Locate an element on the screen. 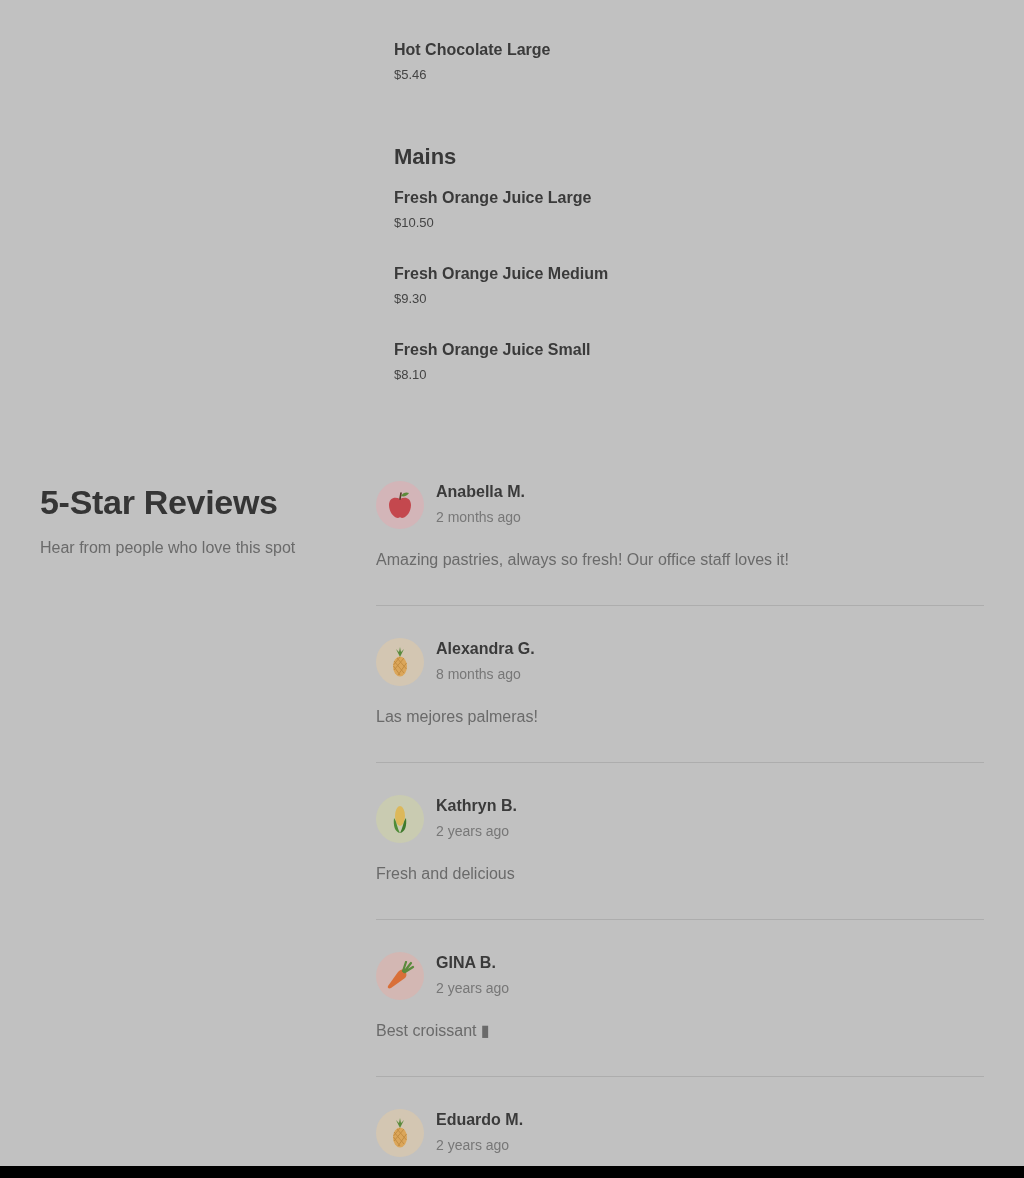 This screenshot has height=1178, width=1024. review-time: 2 months ago is located at coordinates (478, 517).